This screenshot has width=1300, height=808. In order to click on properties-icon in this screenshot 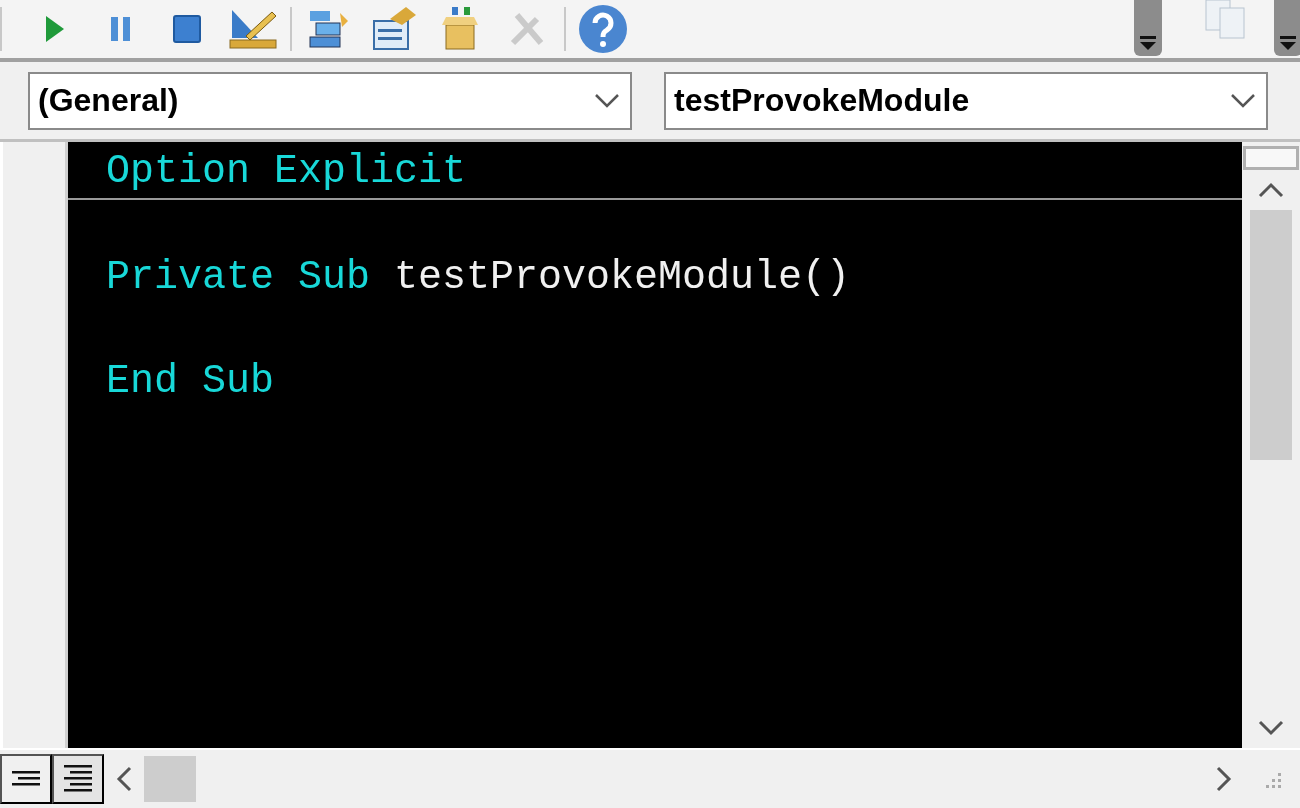, I will do `click(395, 29)`.